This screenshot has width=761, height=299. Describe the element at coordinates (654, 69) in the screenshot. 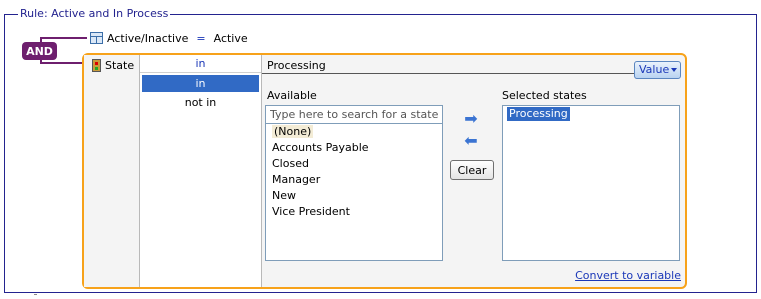

I see `value-type-label: Value` at that location.